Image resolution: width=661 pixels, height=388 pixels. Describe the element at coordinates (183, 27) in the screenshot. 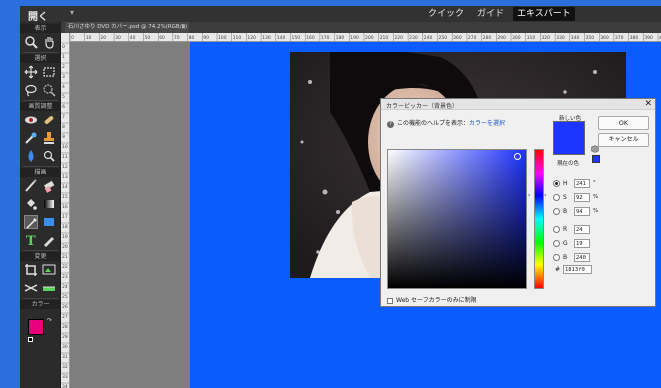

I see `close-document-icon: ×` at that location.